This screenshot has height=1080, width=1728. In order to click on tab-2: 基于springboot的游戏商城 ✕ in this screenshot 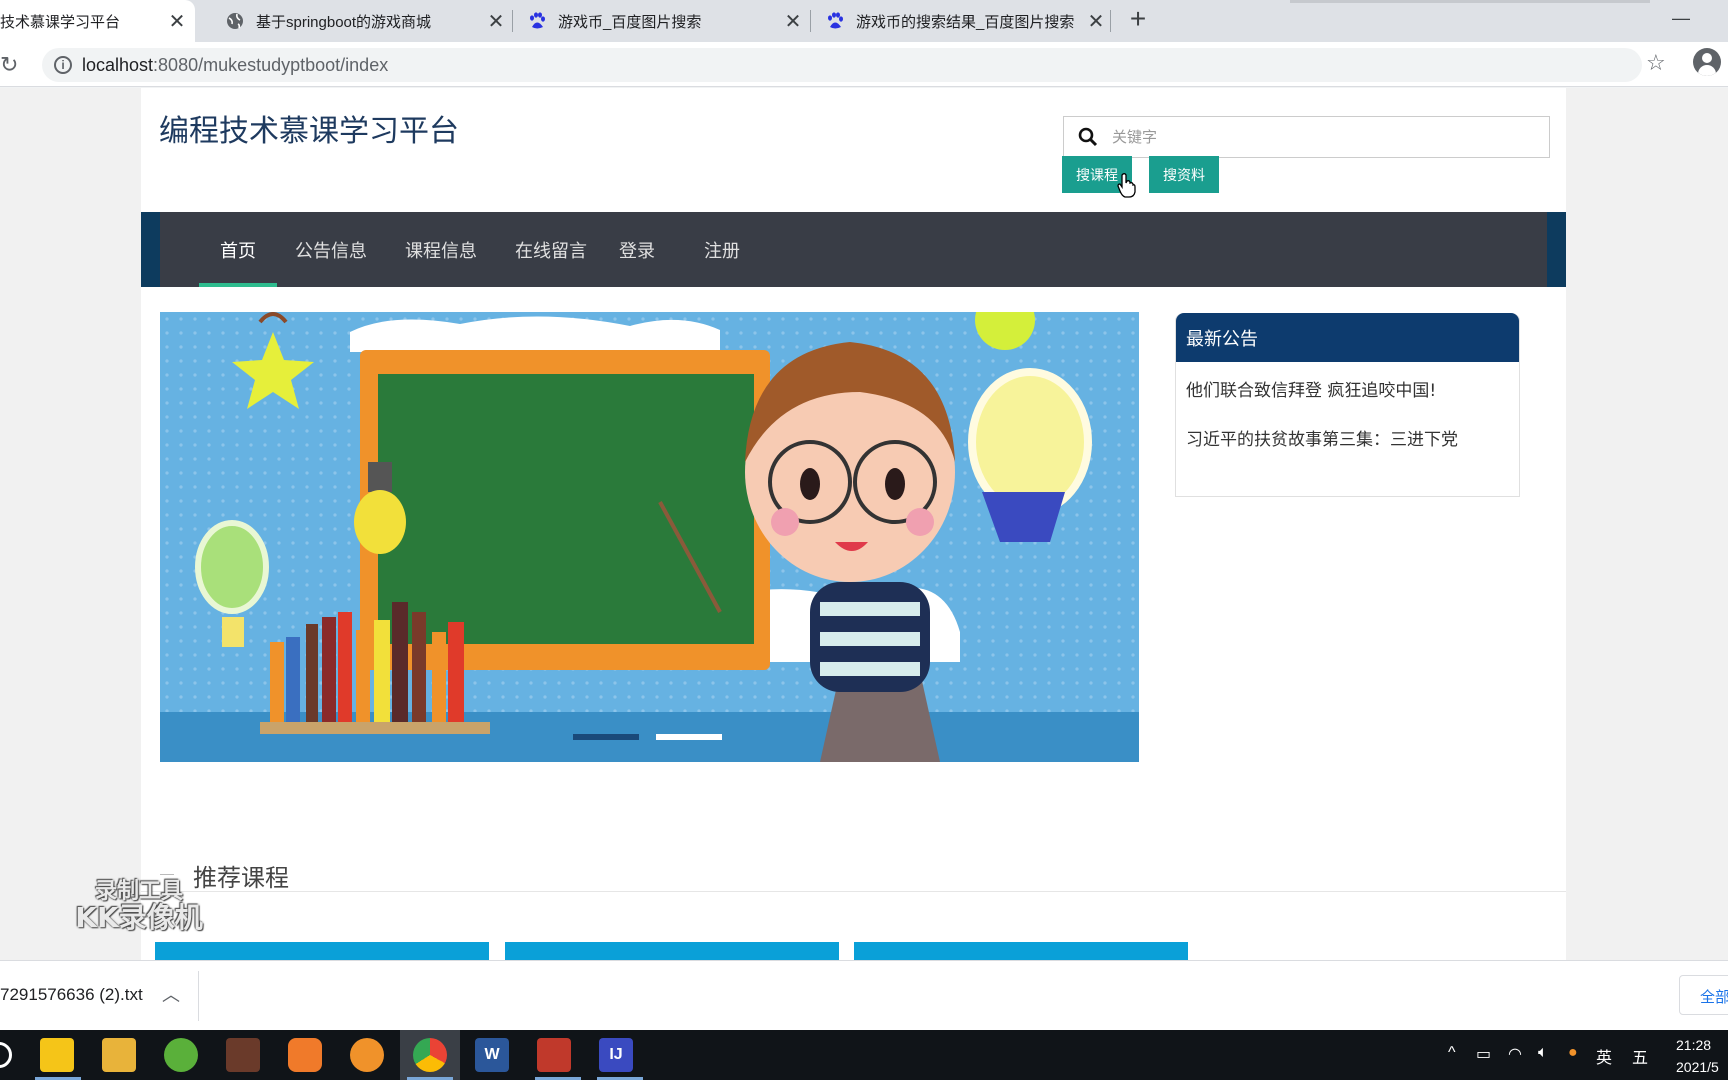, I will do `click(366, 21)`.